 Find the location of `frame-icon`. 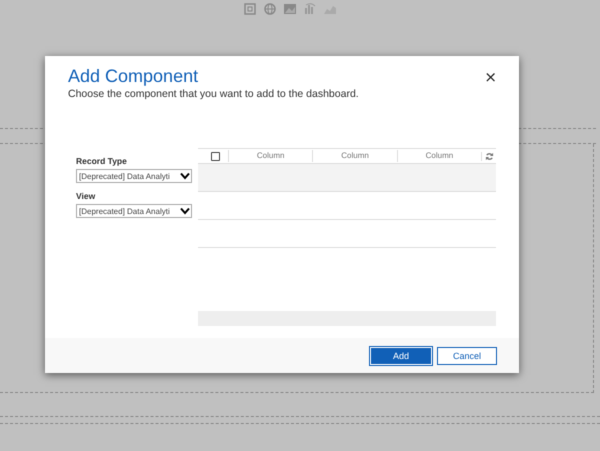

frame-icon is located at coordinates (250, 9).